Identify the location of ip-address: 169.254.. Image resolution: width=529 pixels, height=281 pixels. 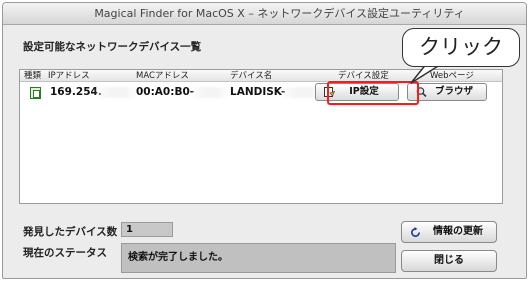
(76, 92).